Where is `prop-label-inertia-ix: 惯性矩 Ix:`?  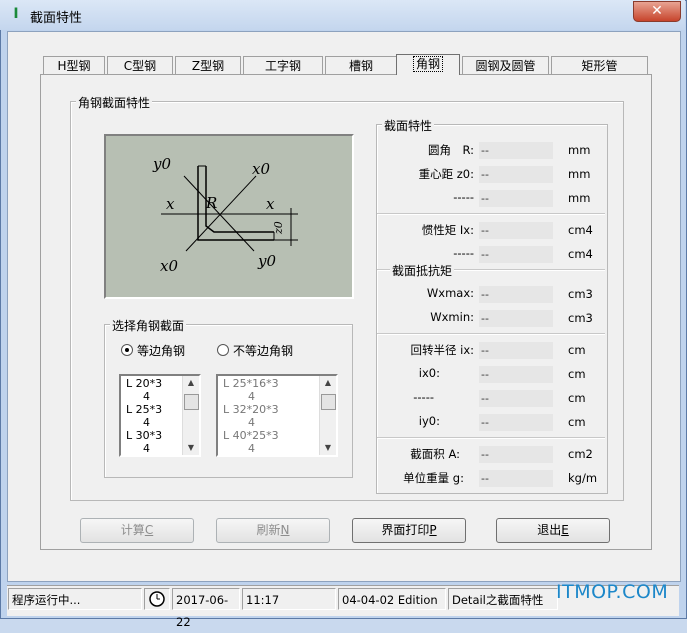 prop-label-inertia-ix: 惯性矩 Ix: is located at coordinates (447, 230).